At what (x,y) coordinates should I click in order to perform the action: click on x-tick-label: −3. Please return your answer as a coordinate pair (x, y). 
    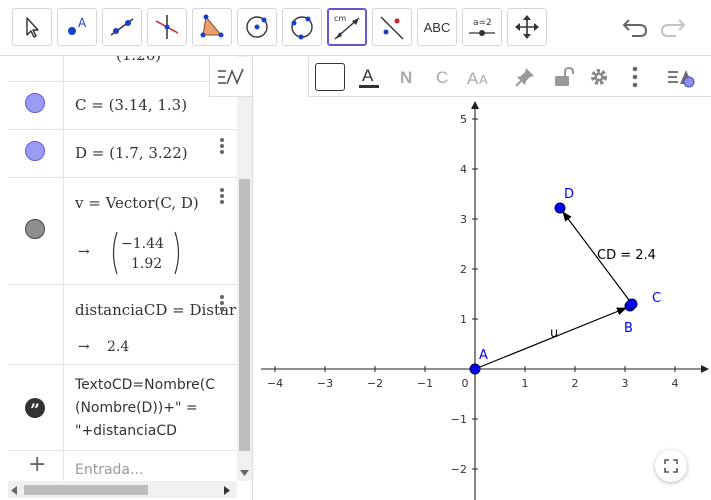
    Looking at the image, I should click on (325, 383).